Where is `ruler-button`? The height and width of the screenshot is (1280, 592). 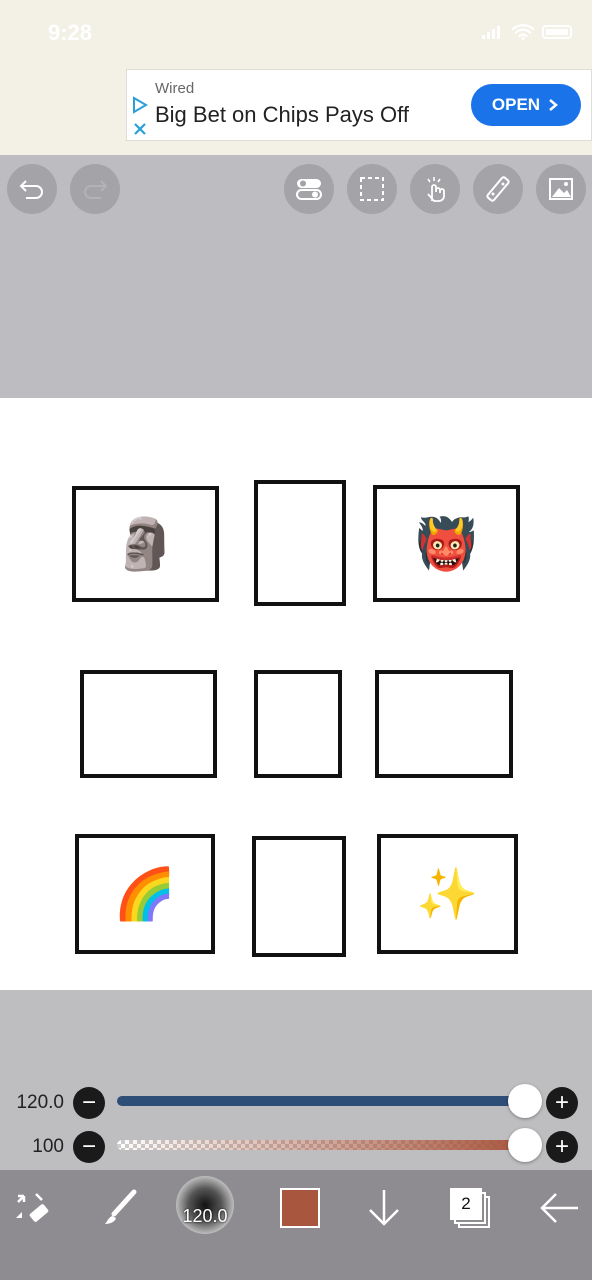
ruler-button is located at coordinates (498, 189).